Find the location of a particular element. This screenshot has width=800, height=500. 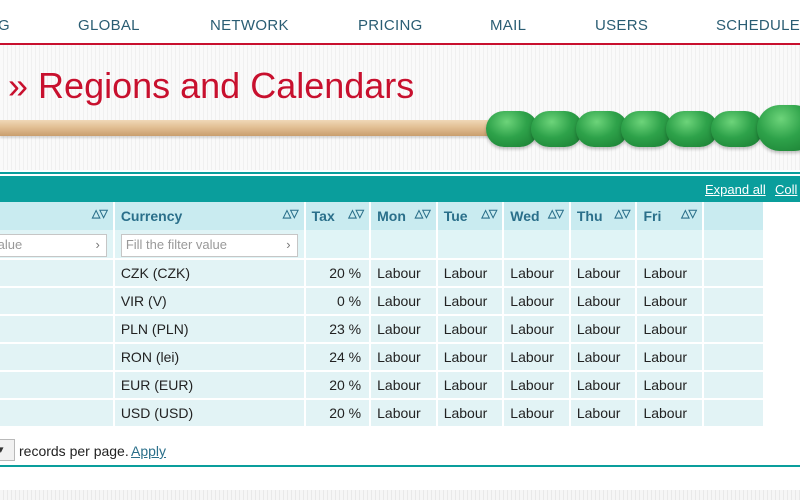

grid-toolbar: Expand all Coll is located at coordinates (400, 189).